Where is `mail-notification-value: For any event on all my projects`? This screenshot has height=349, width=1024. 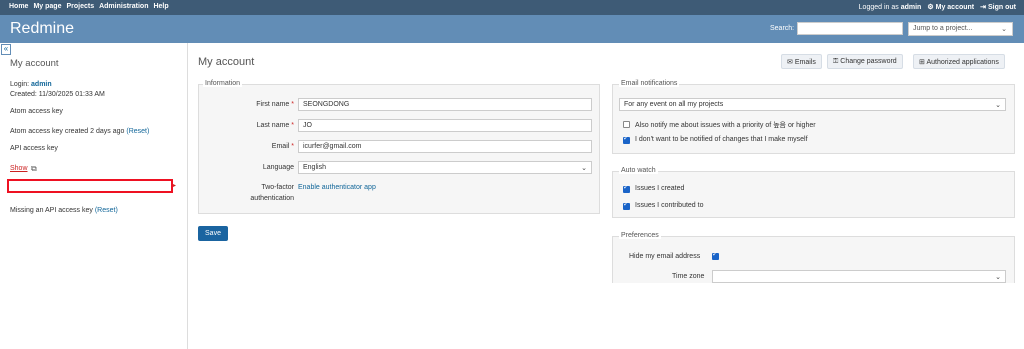
mail-notification-value: For any event on all my projects is located at coordinates (674, 104).